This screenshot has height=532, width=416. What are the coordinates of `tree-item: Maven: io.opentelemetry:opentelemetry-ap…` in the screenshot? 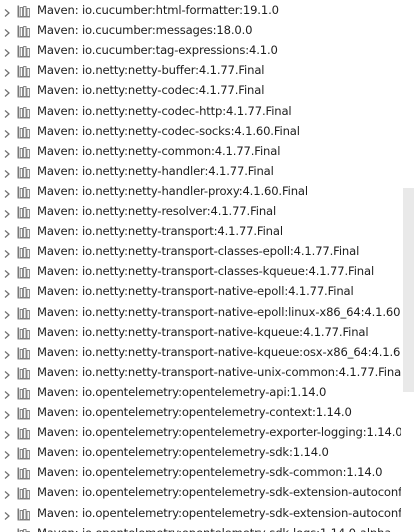 It's located at (208, 392).